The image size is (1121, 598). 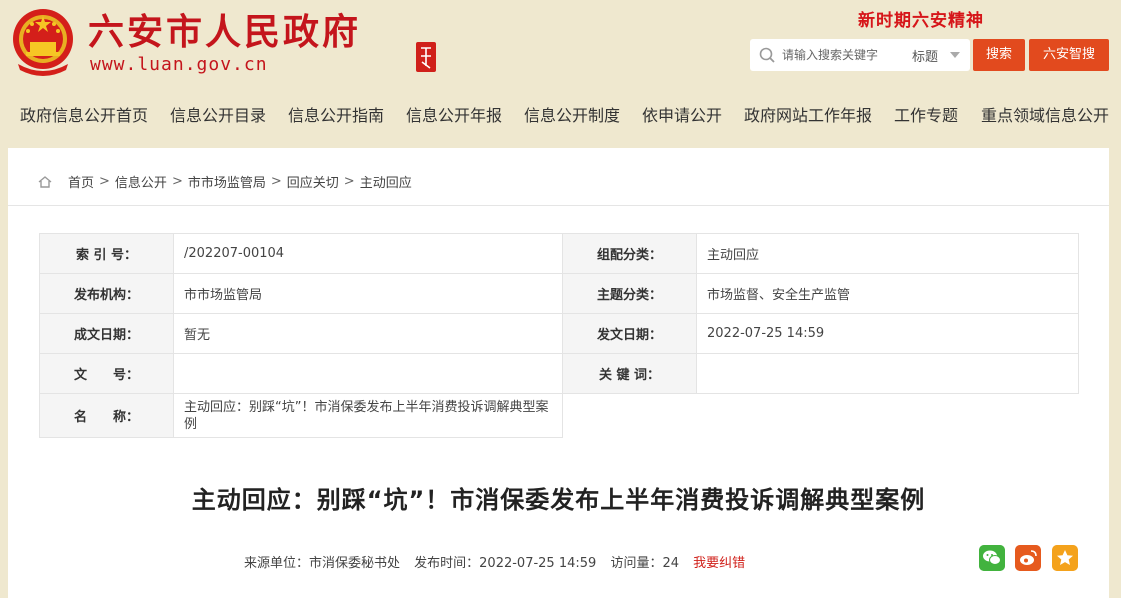 I want to click on category-label: 组配分类：, so click(x=629, y=253).